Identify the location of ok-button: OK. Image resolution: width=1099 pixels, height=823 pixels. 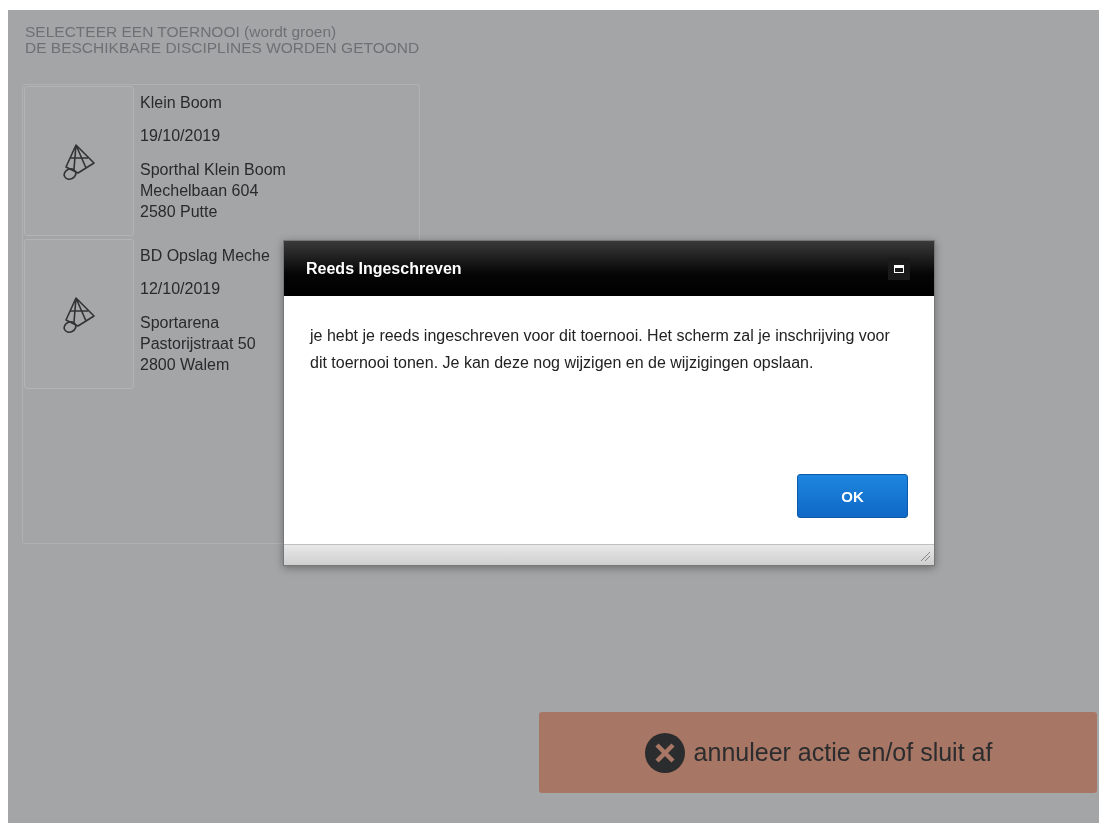
(852, 496).